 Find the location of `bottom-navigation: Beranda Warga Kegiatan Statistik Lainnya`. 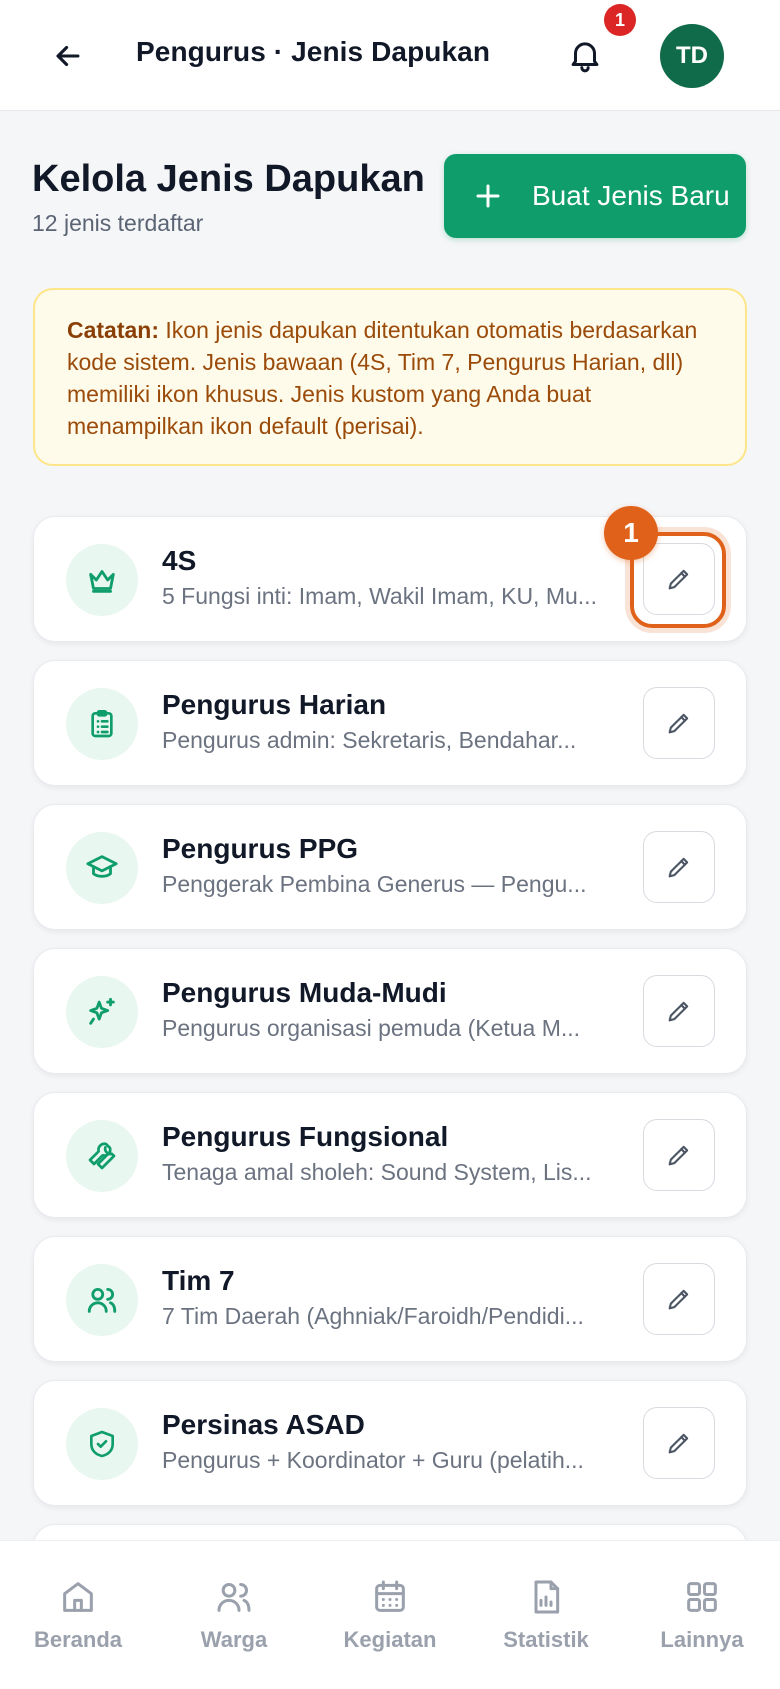

bottom-navigation: Beranda Warga Kegiatan Statistik Lainnya is located at coordinates (390, 1614).